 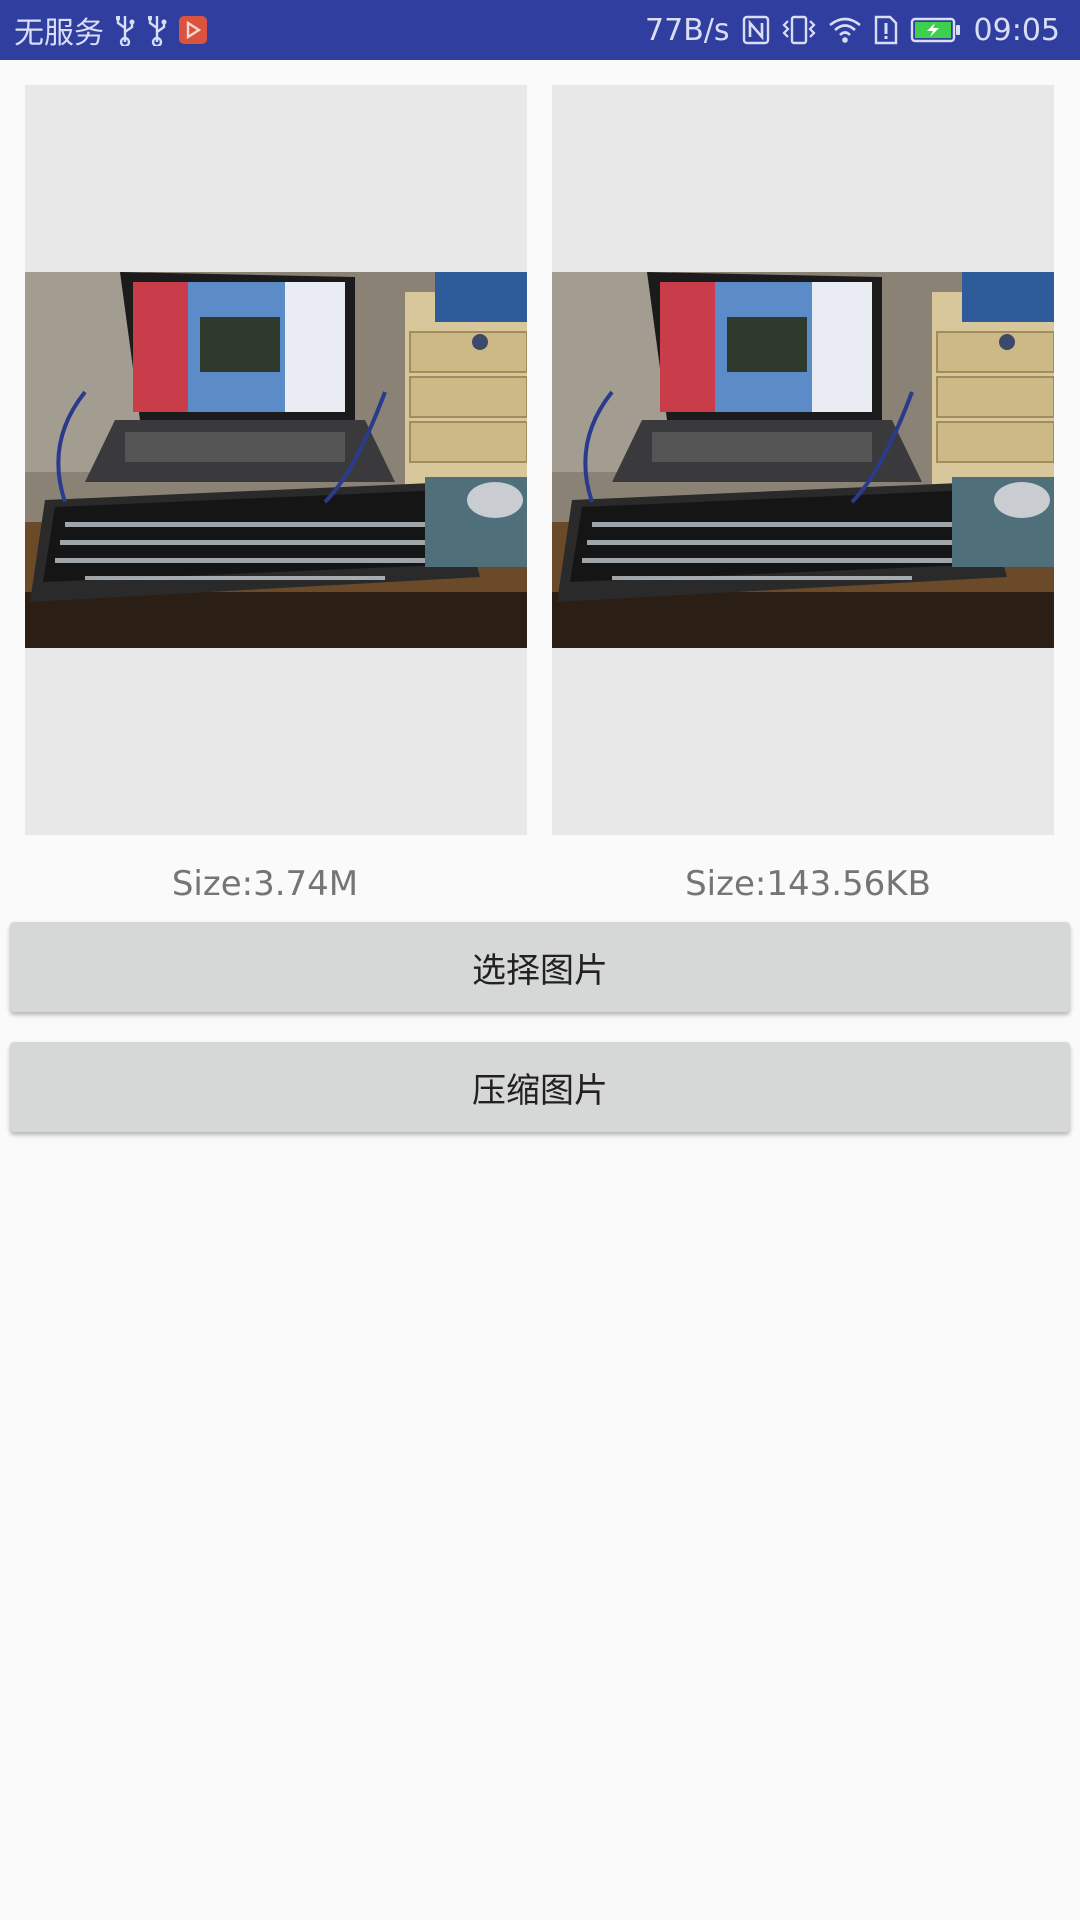 What do you see at coordinates (798, 30) in the screenshot?
I see `vibrate-icon` at bounding box center [798, 30].